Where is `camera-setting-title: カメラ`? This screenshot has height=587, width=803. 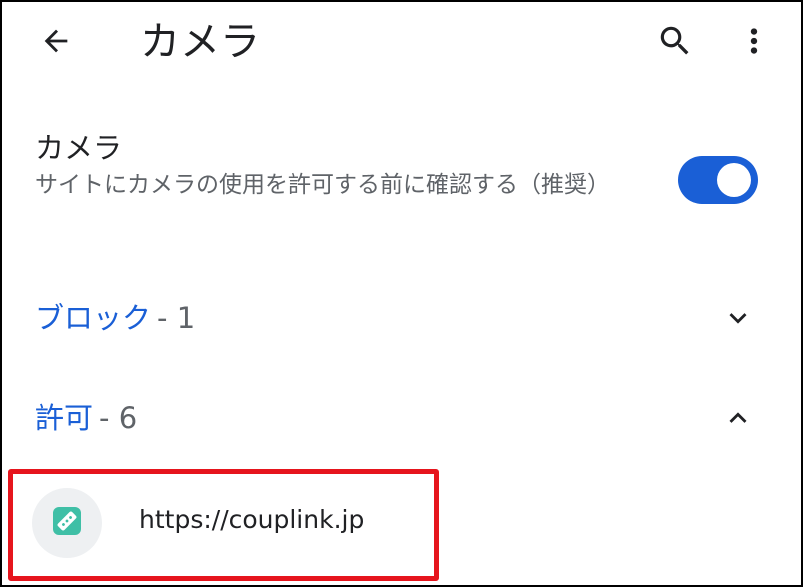
camera-setting-title: カメラ is located at coordinates (79, 148).